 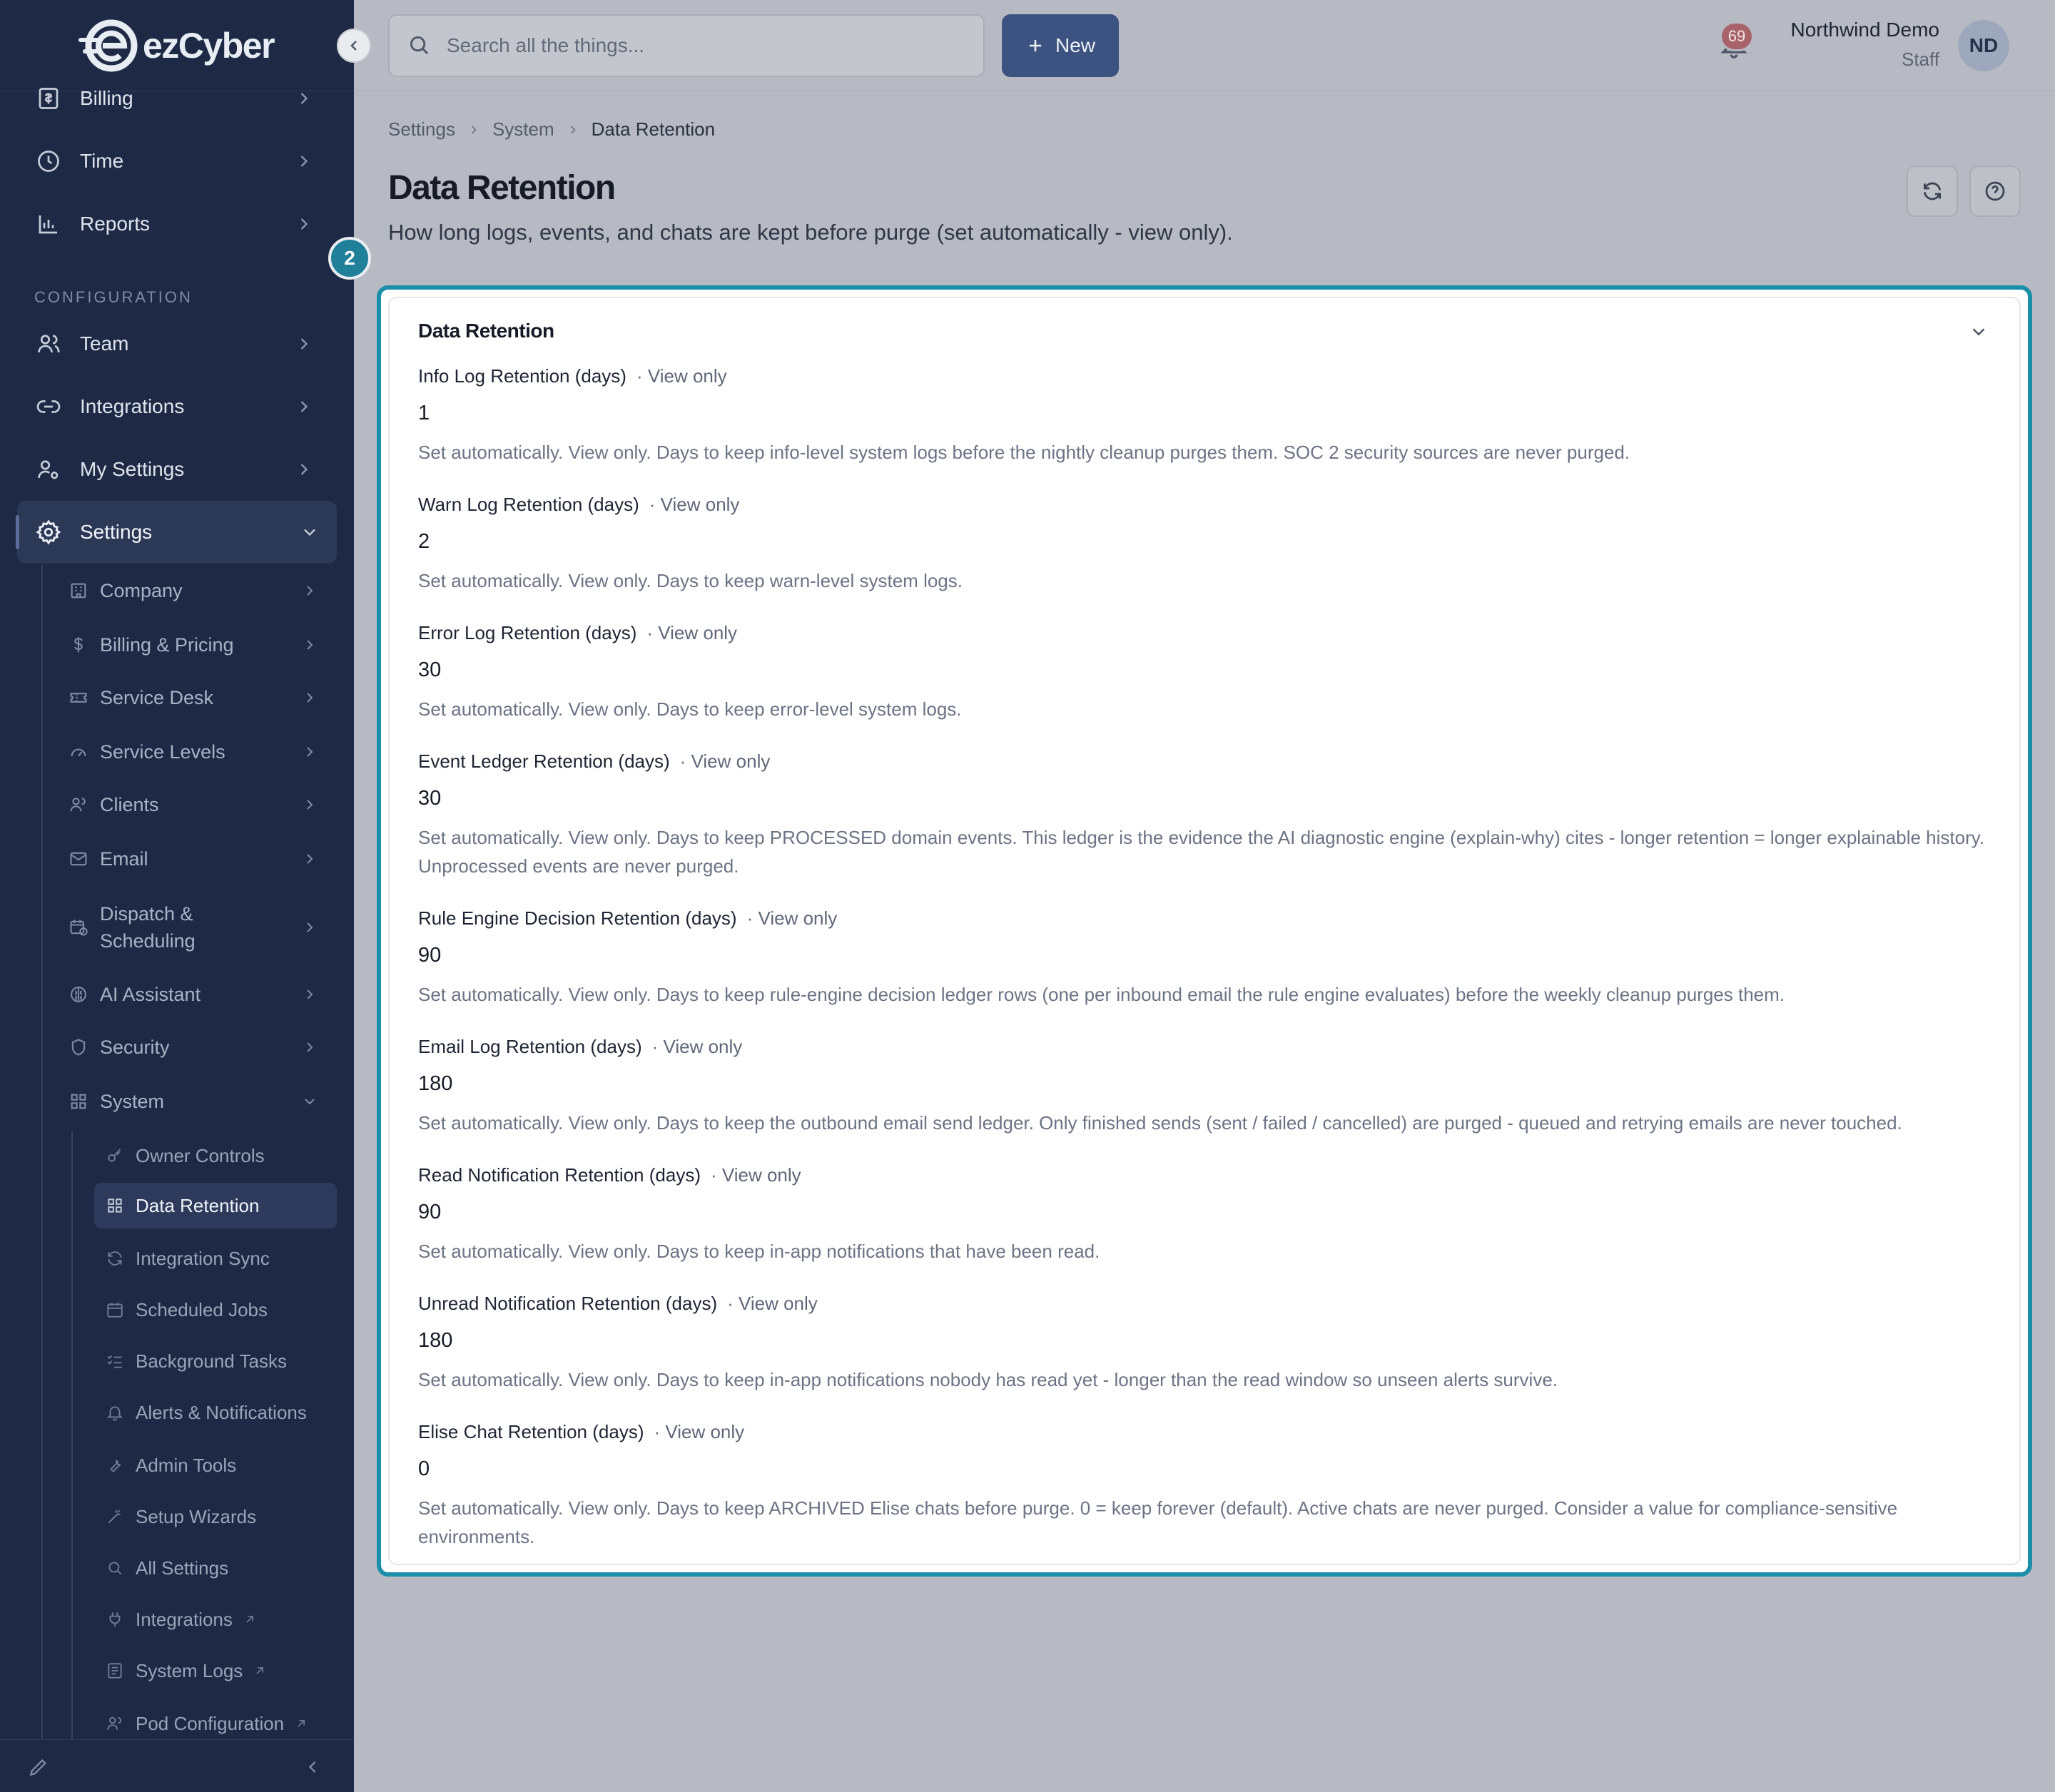 I want to click on nav-item-billing: Billing, so click(x=177, y=98).